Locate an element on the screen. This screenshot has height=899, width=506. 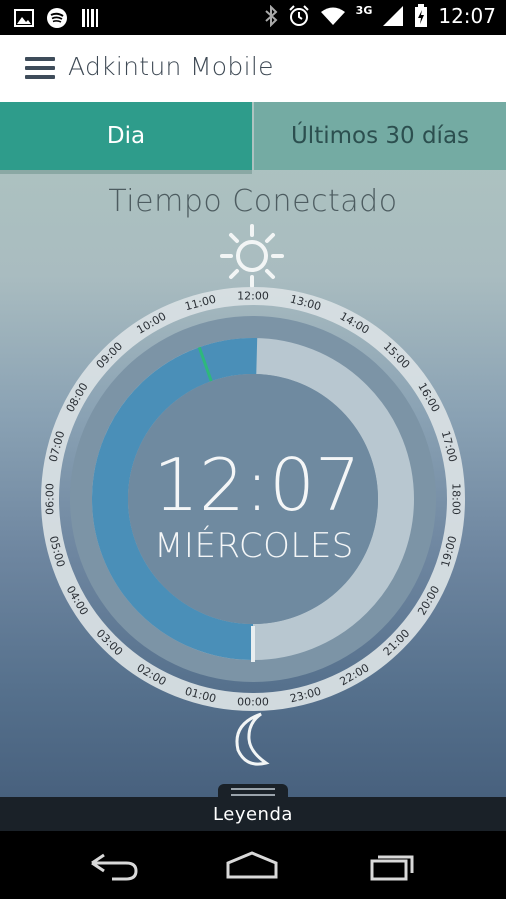
status-bar: 3G 12:07 is located at coordinates (253, 17).